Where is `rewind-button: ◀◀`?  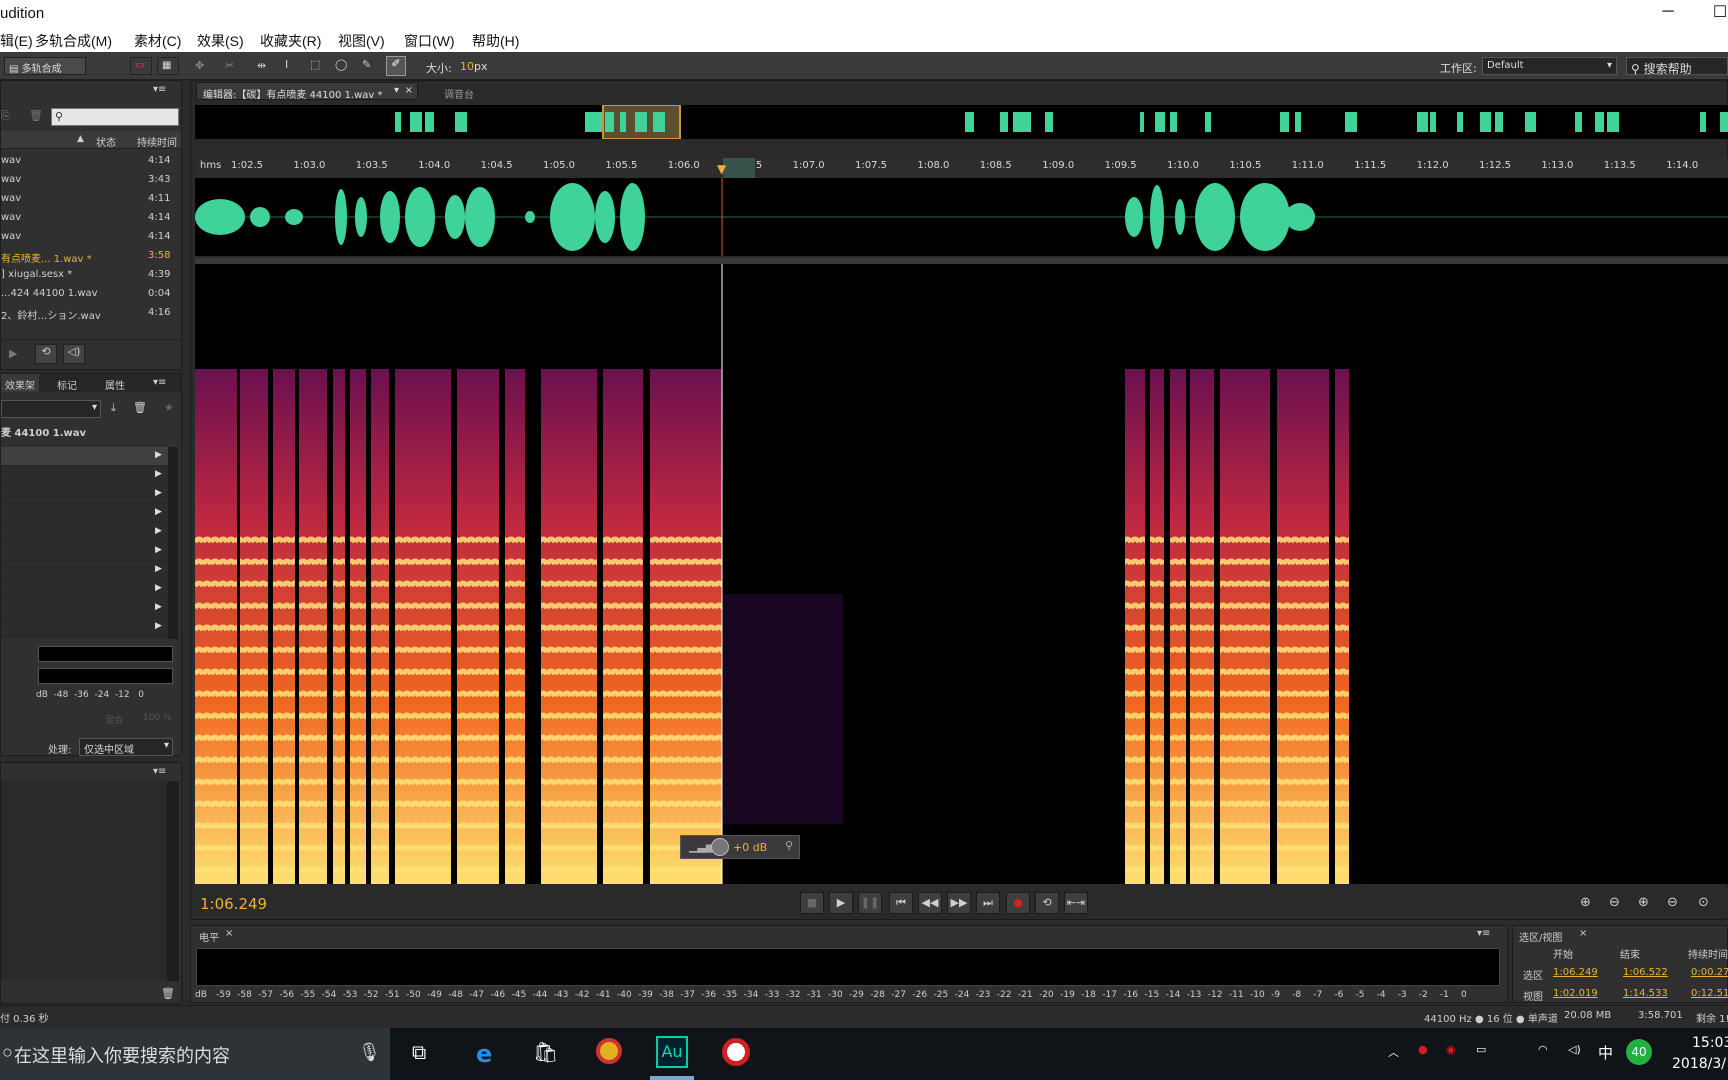
rewind-button: ◀◀ is located at coordinates (930, 903).